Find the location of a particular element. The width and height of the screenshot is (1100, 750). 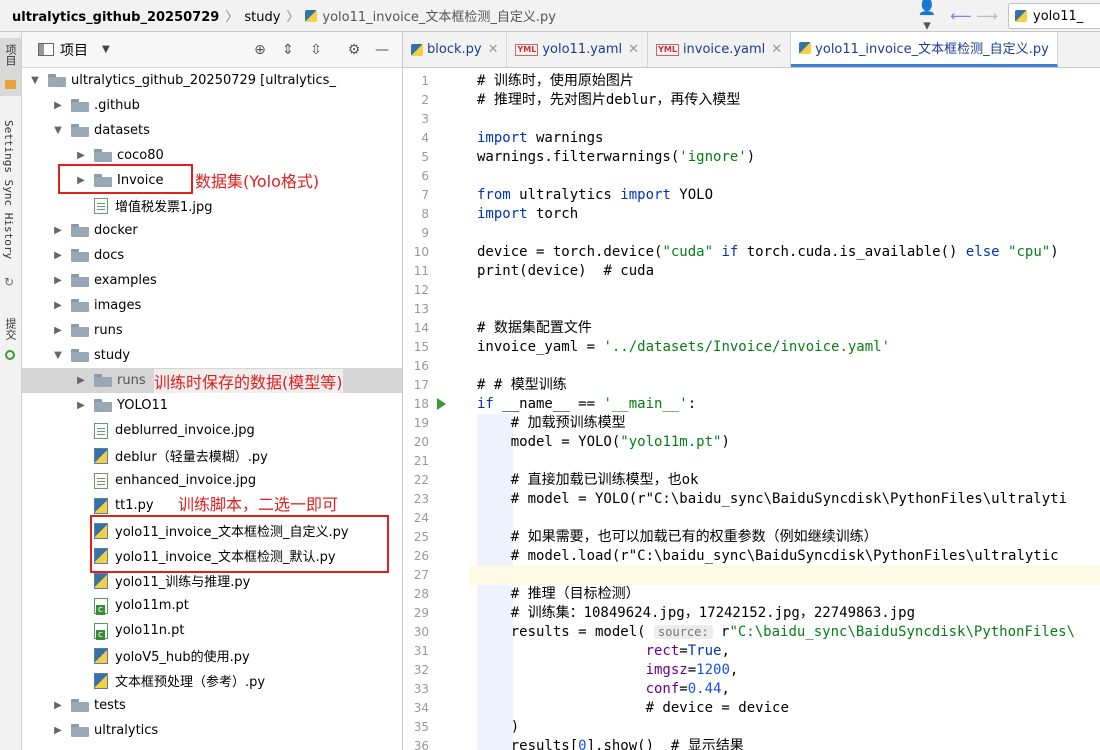

tree-folder: ▶ ultralytics is located at coordinates (212, 730).